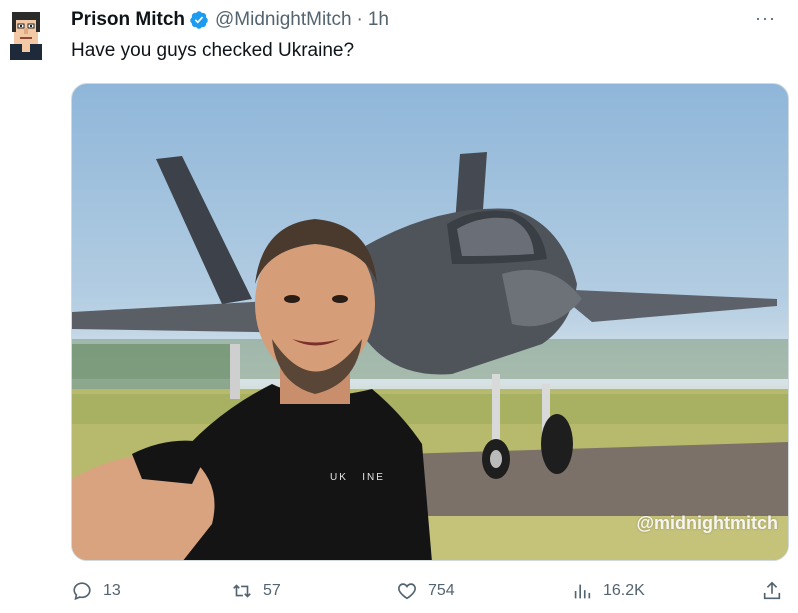  I want to click on tweet-header: Prison Mitch @MidnightMitch · 1h, so click(424, 20).